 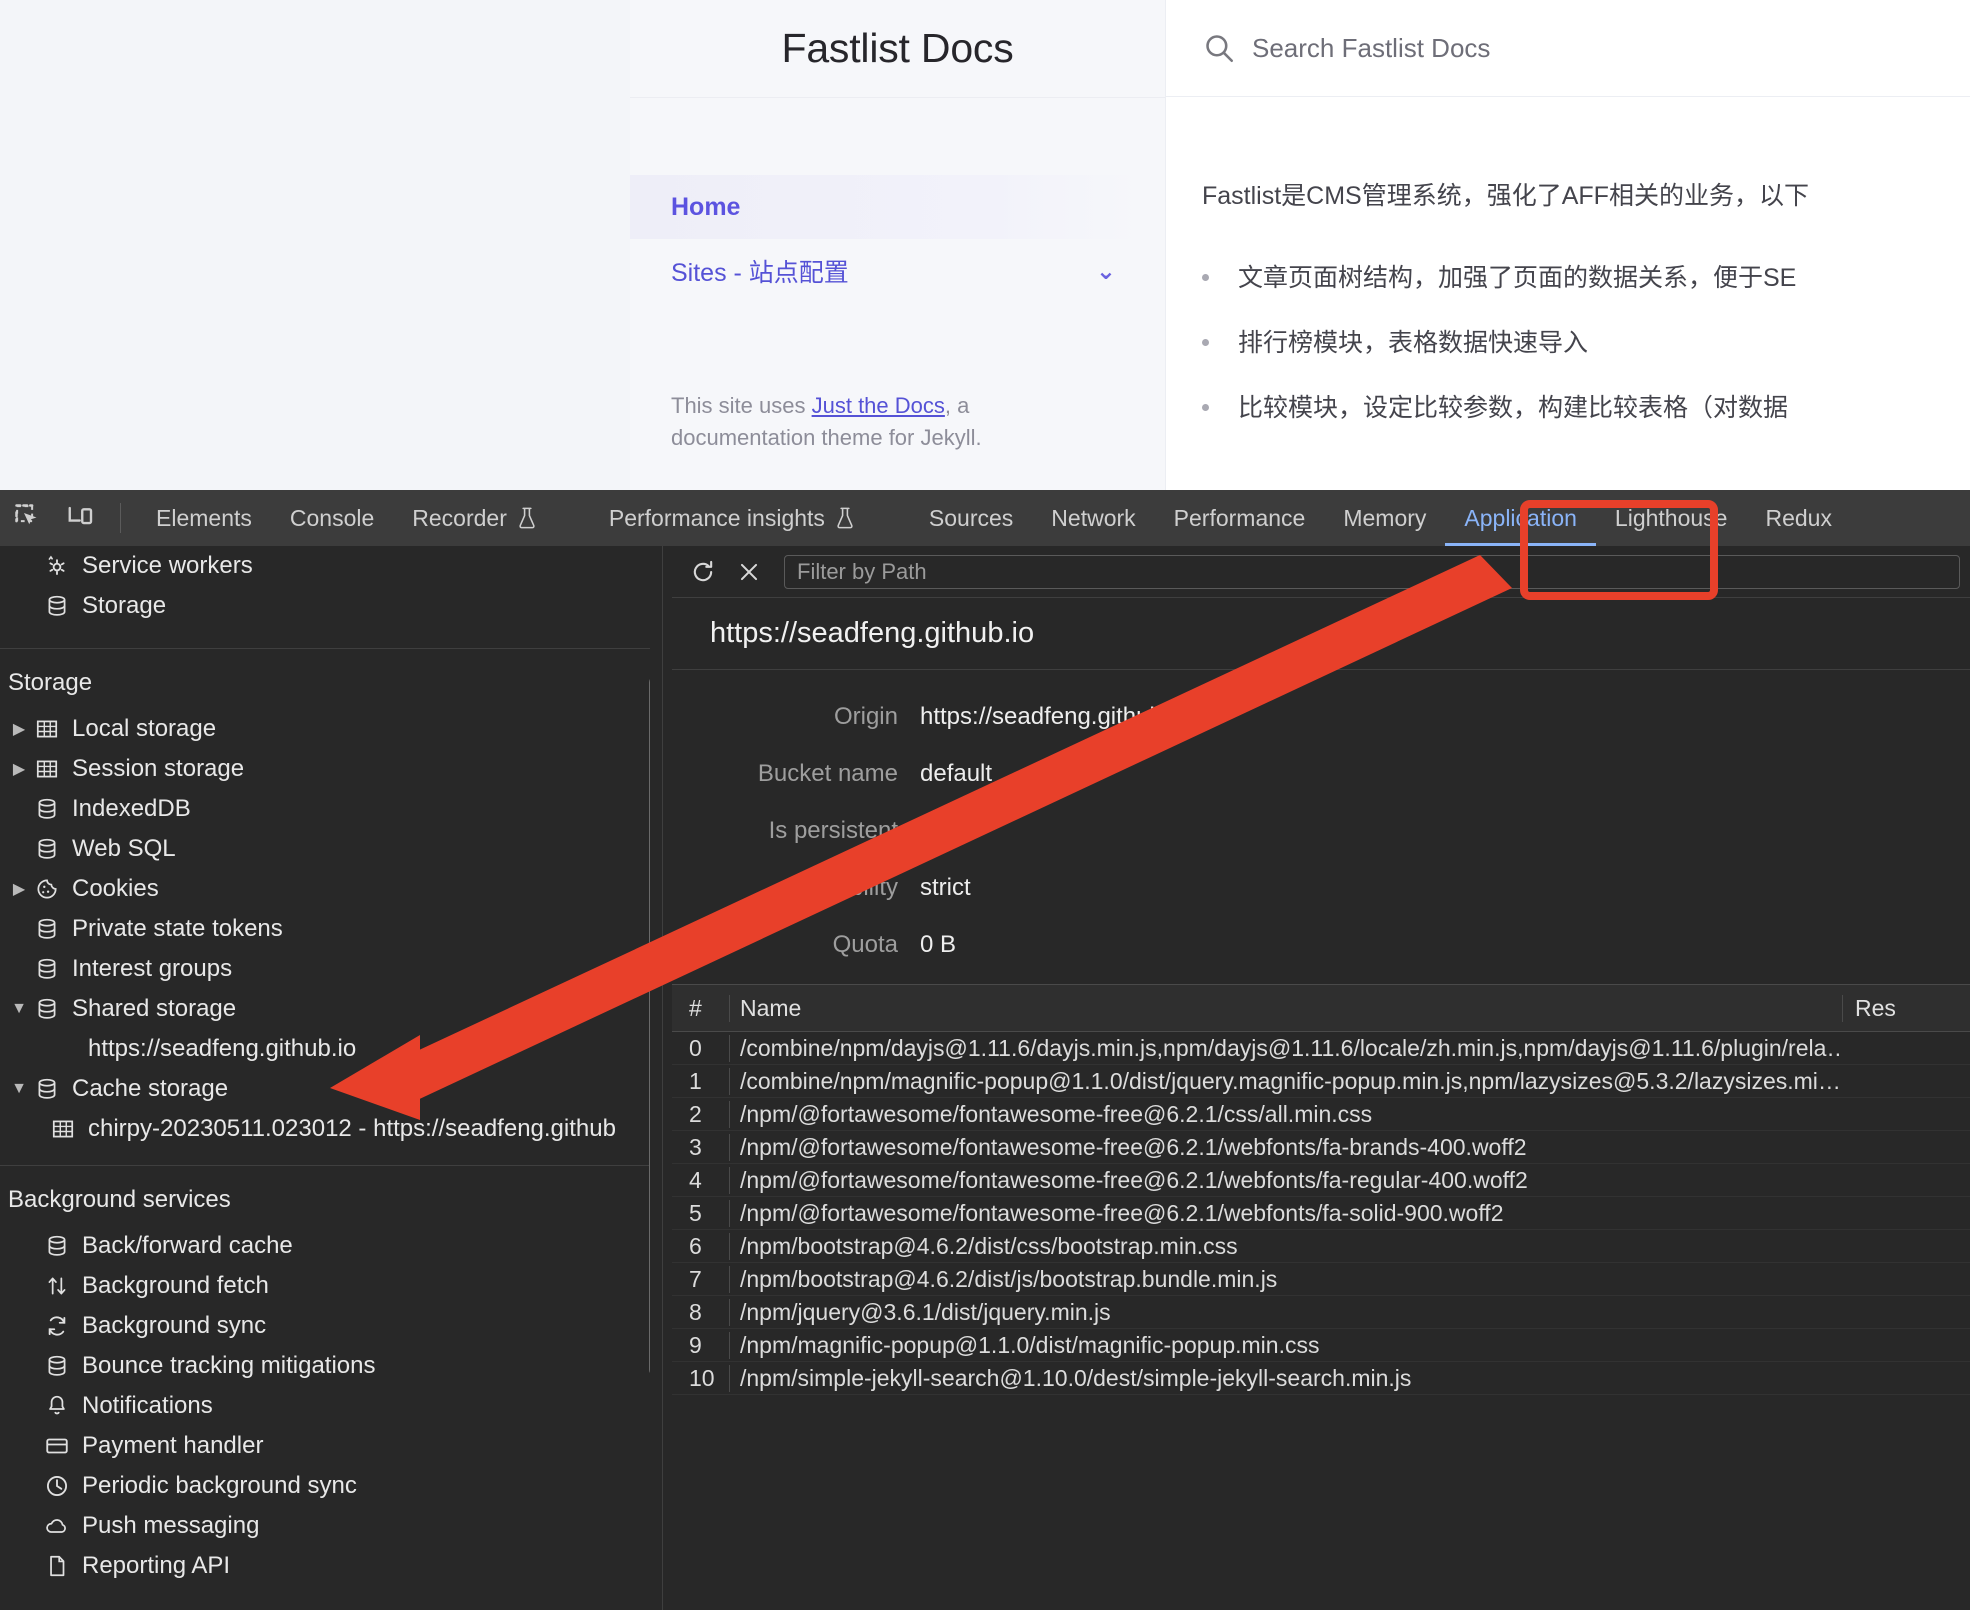 I want to click on tab-label: Sources, so click(x=971, y=517).